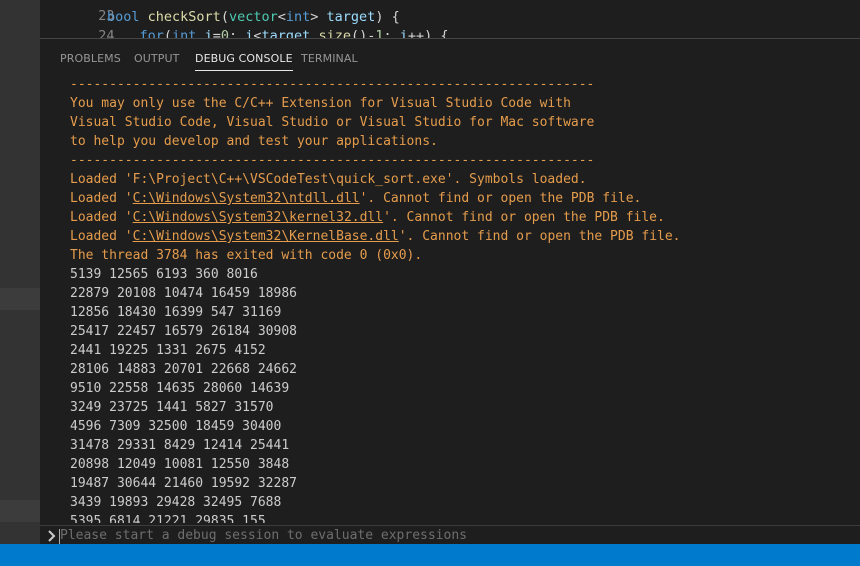 Image resolution: width=860 pixels, height=566 pixels. I want to click on output-line: 20898 12049 10081 12550 3848, so click(180, 464).